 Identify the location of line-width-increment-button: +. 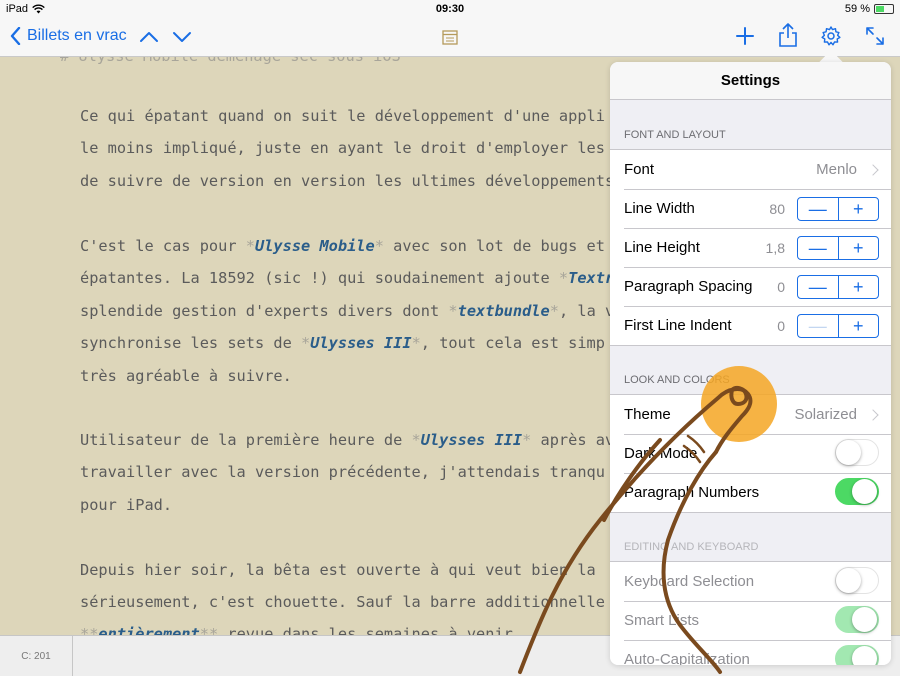
(858, 209).